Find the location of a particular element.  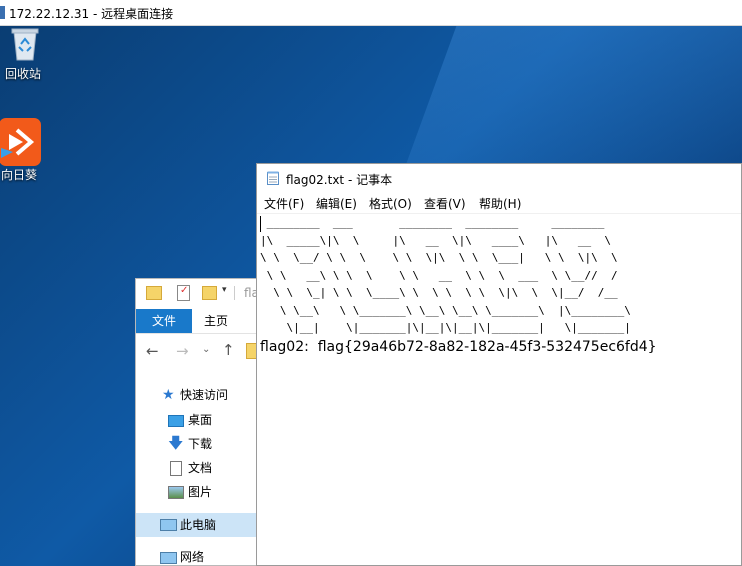

menu-format: 格式(O) is located at coordinates (390, 203).